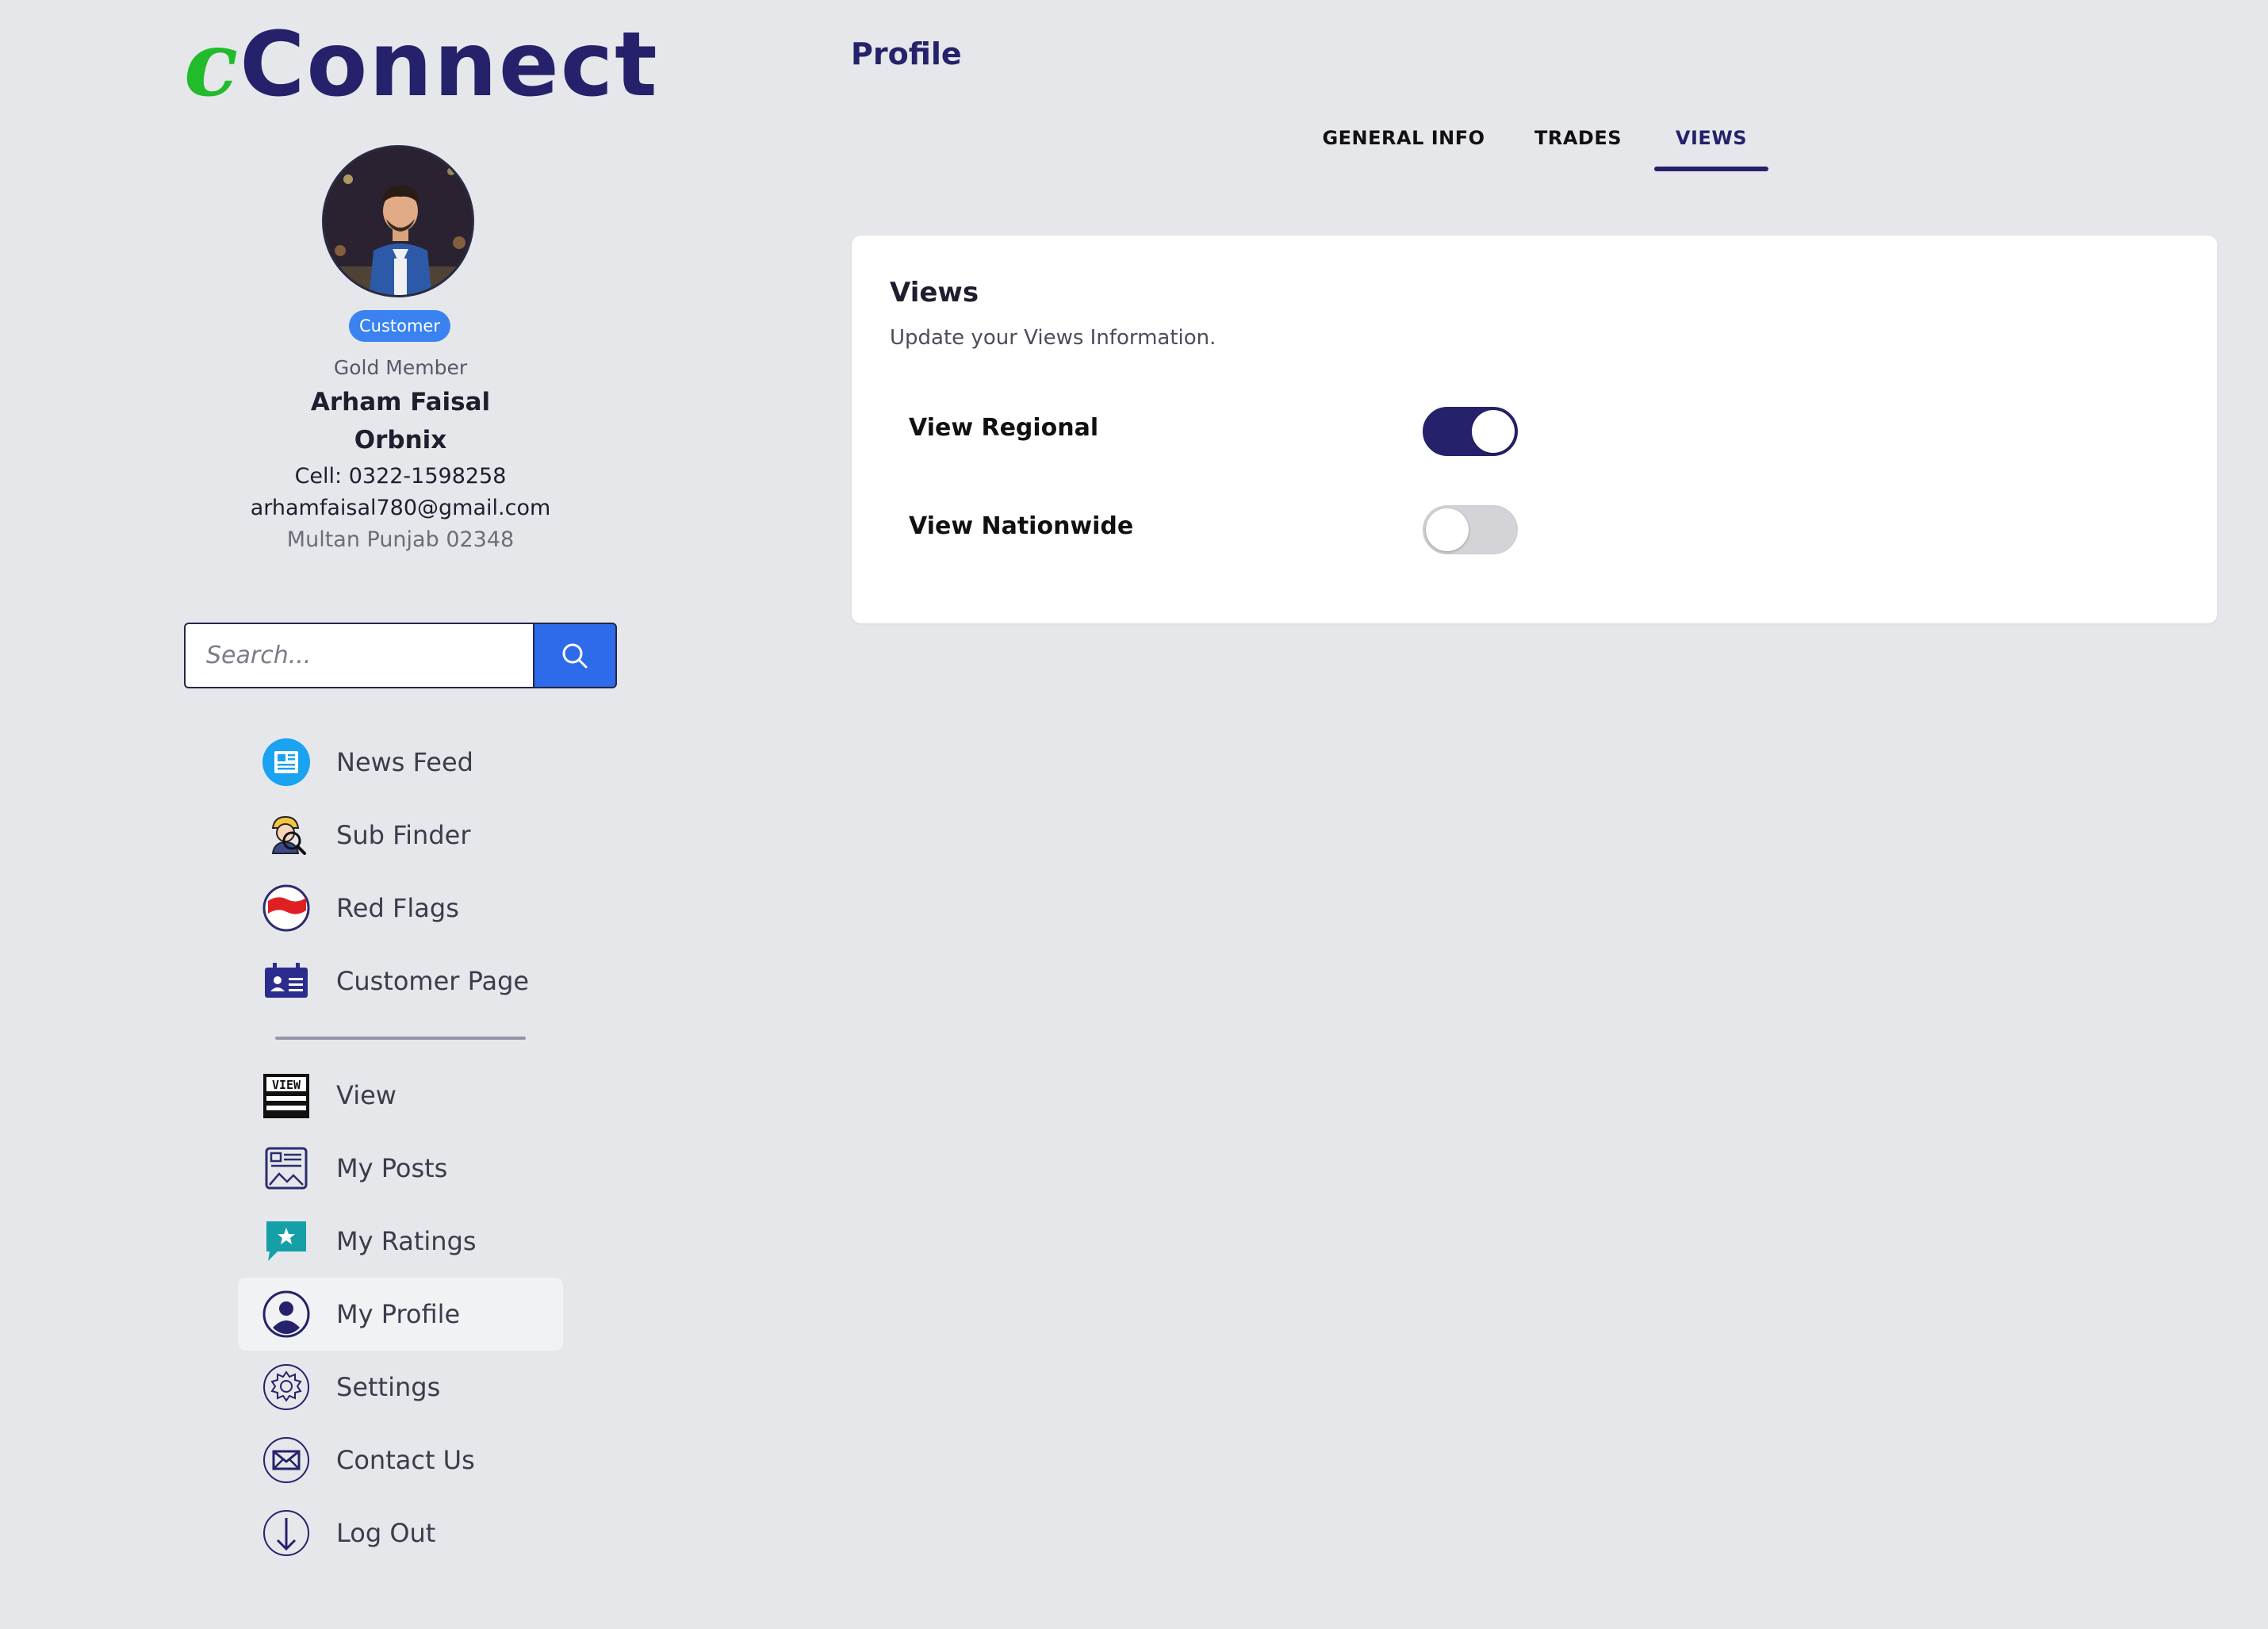 Image resolution: width=2268 pixels, height=1629 pixels. Describe the element at coordinates (358, 655) in the screenshot. I see `search-input` at that location.